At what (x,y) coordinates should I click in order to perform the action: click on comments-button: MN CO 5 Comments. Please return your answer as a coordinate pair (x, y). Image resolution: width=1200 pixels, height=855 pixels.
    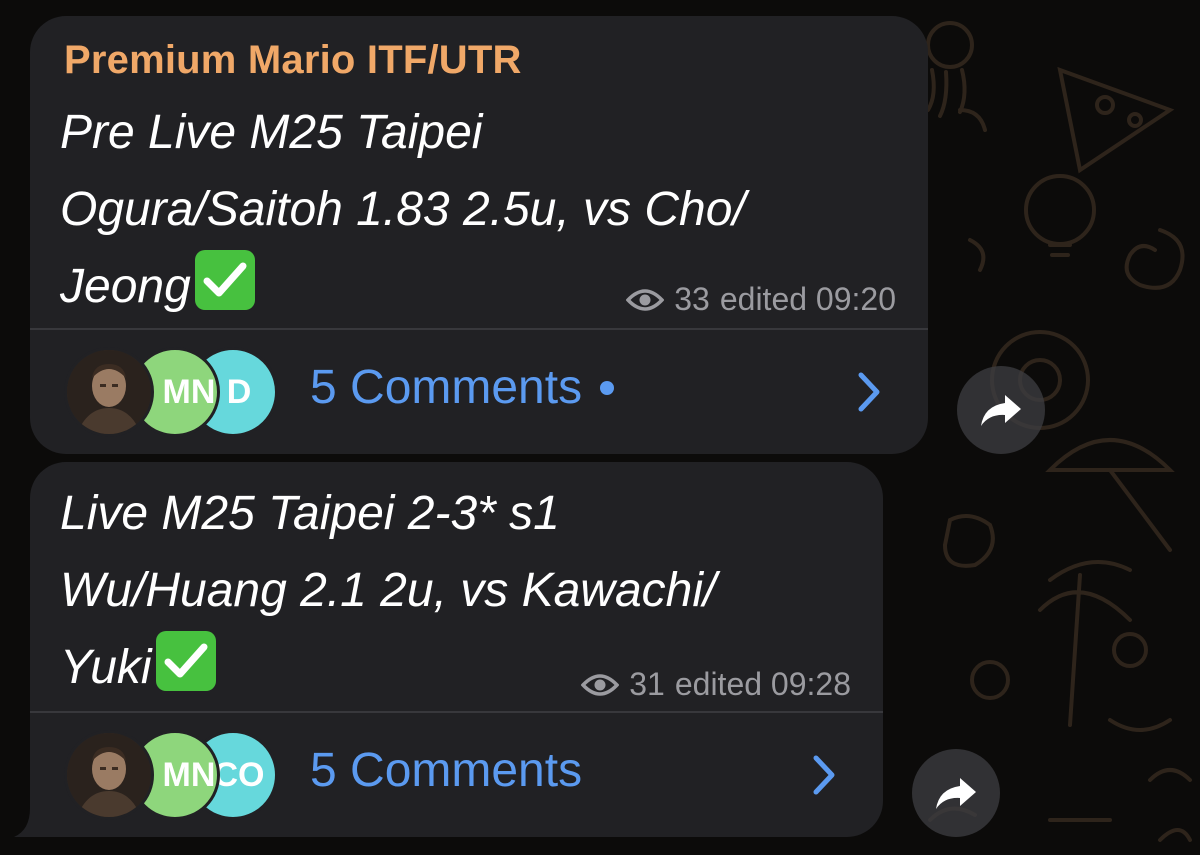
    Looking at the image, I should click on (456, 775).